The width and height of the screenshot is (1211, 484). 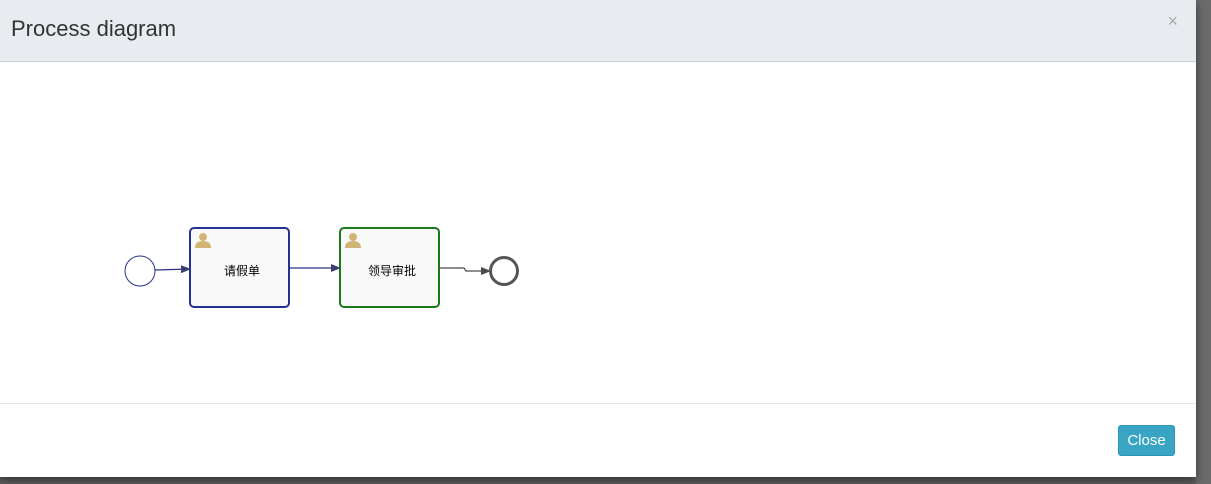 I want to click on task-leave-form: 请假单, so click(x=239, y=267).